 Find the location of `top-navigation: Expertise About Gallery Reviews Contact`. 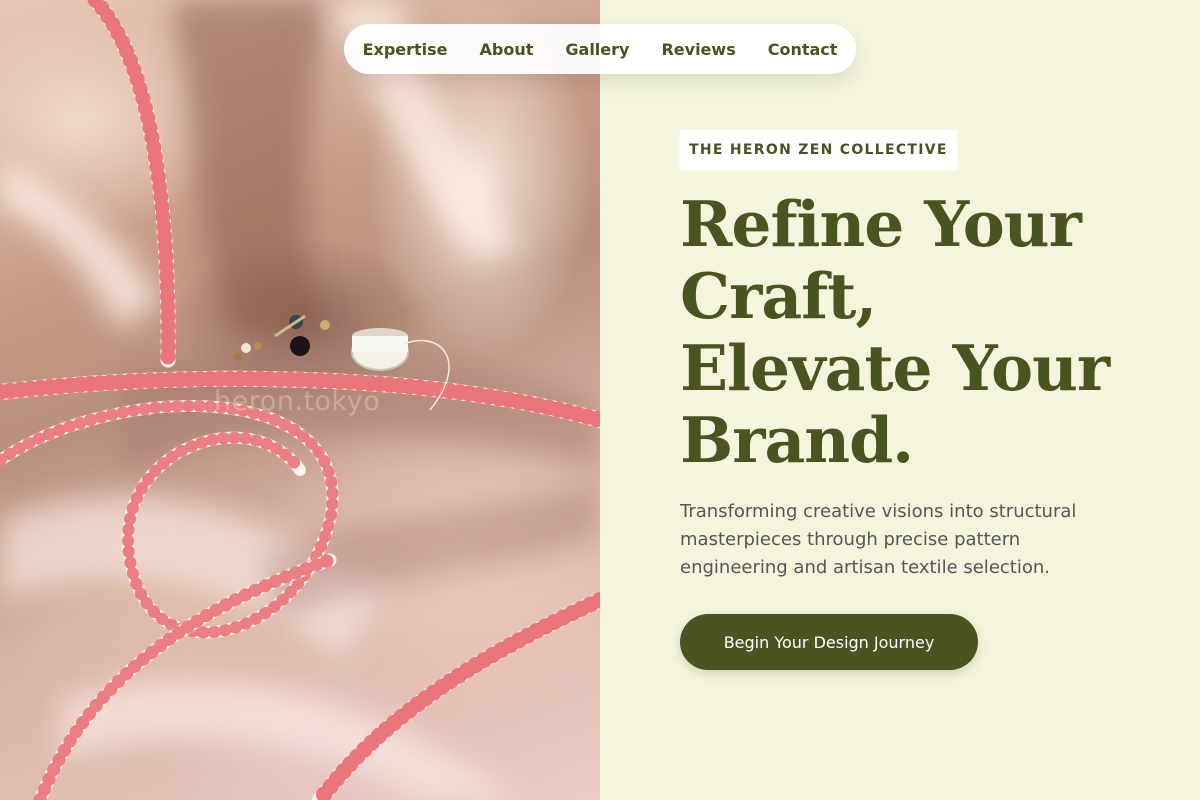

top-navigation: Expertise About Gallery Reviews Contact is located at coordinates (600, 49).